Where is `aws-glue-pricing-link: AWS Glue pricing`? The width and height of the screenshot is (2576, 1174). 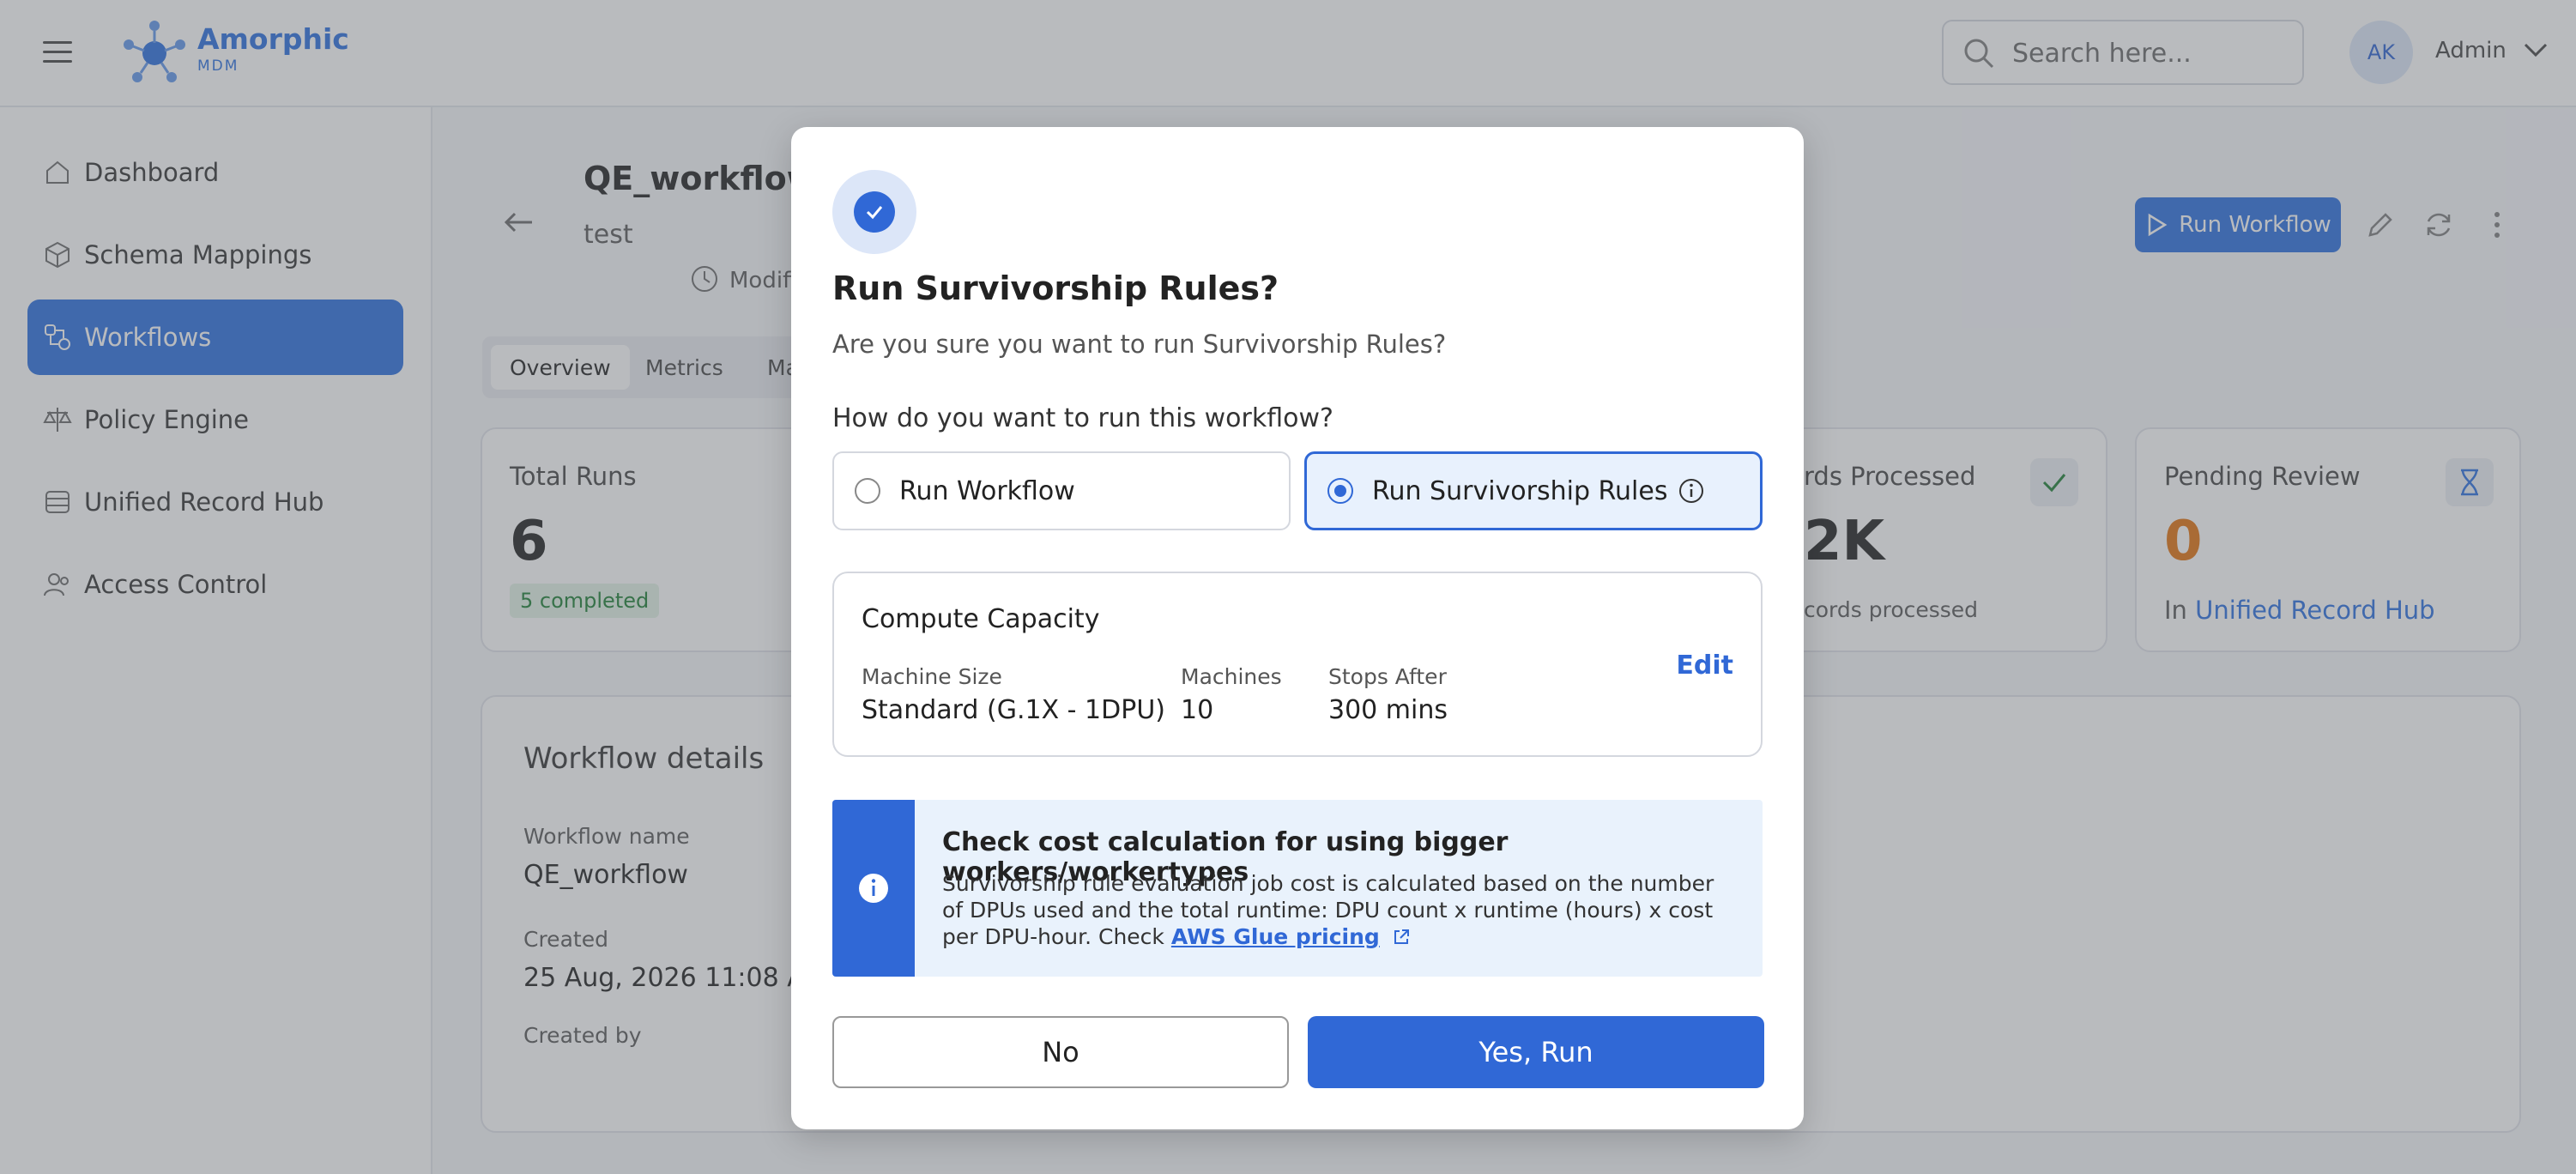 aws-glue-pricing-link: AWS Glue pricing is located at coordinates (1275, 936).